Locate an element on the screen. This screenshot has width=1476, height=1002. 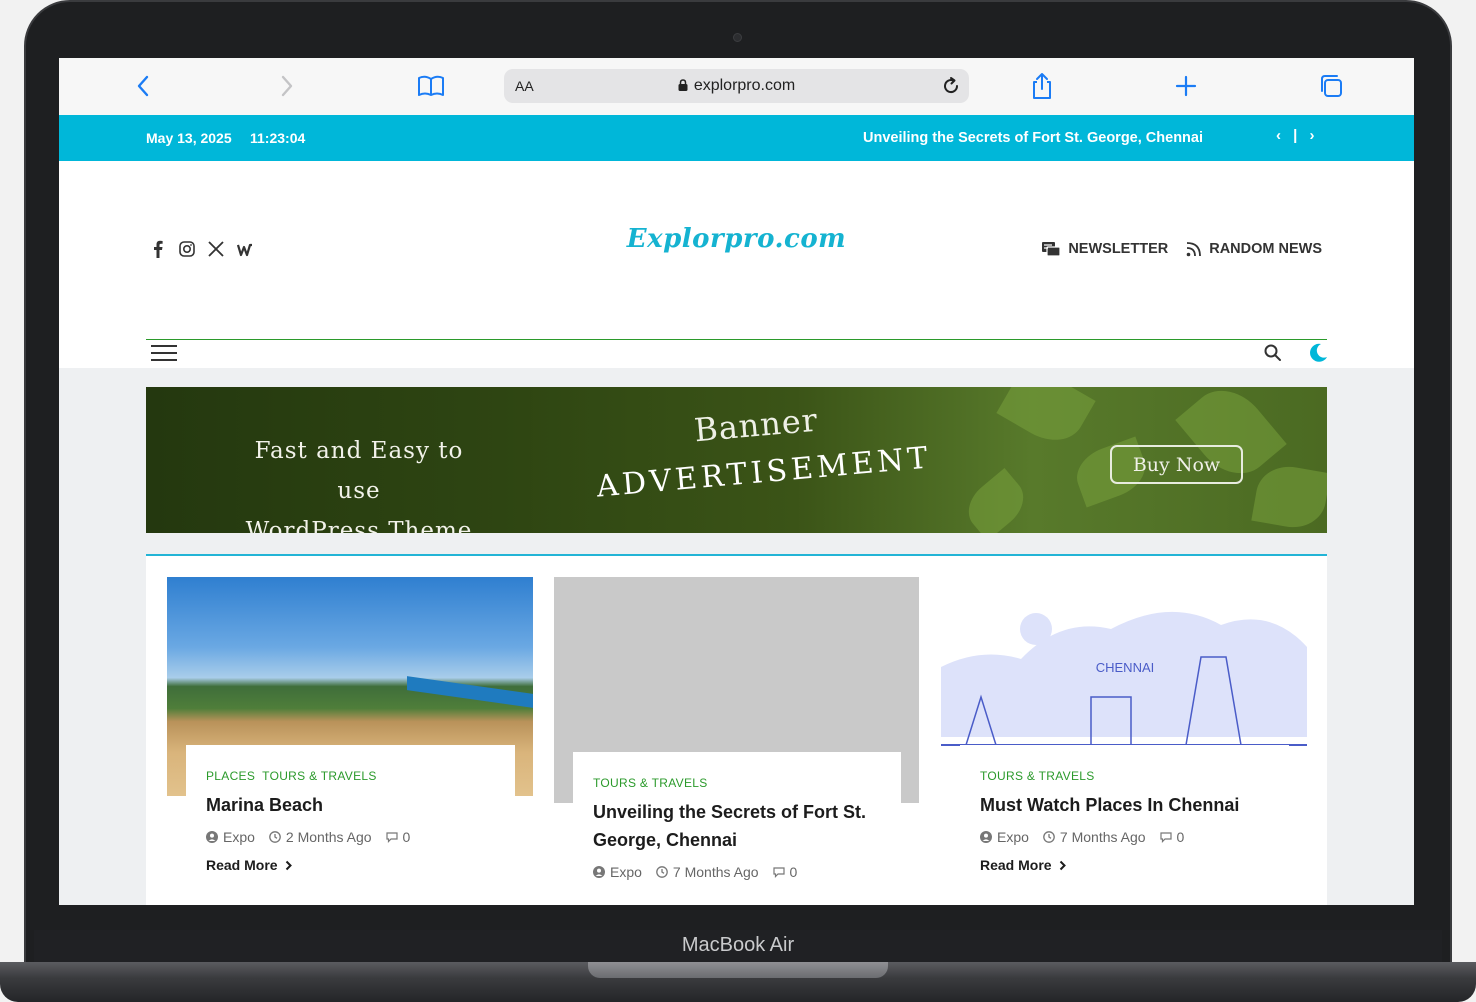
dark-mode-moon-icon is located at coordinates (1318, 353).